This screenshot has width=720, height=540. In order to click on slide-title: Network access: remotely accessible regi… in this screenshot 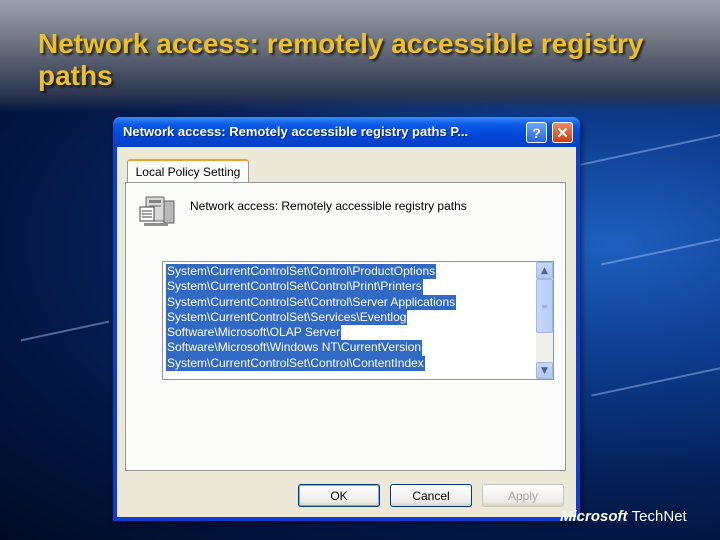, I will do `click(341, 59)`.